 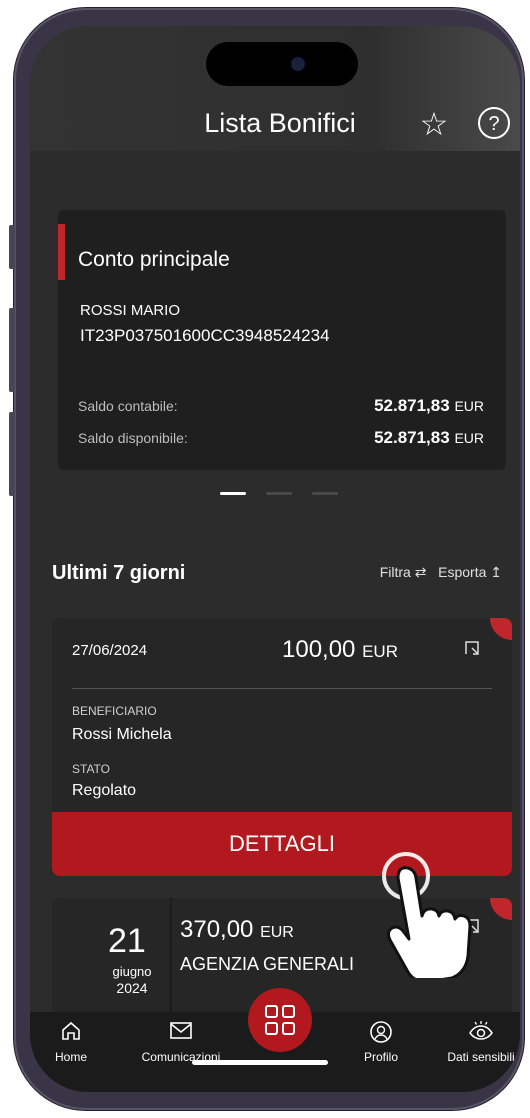 I want to click on dynamic-island, so click(x=282, y=64).